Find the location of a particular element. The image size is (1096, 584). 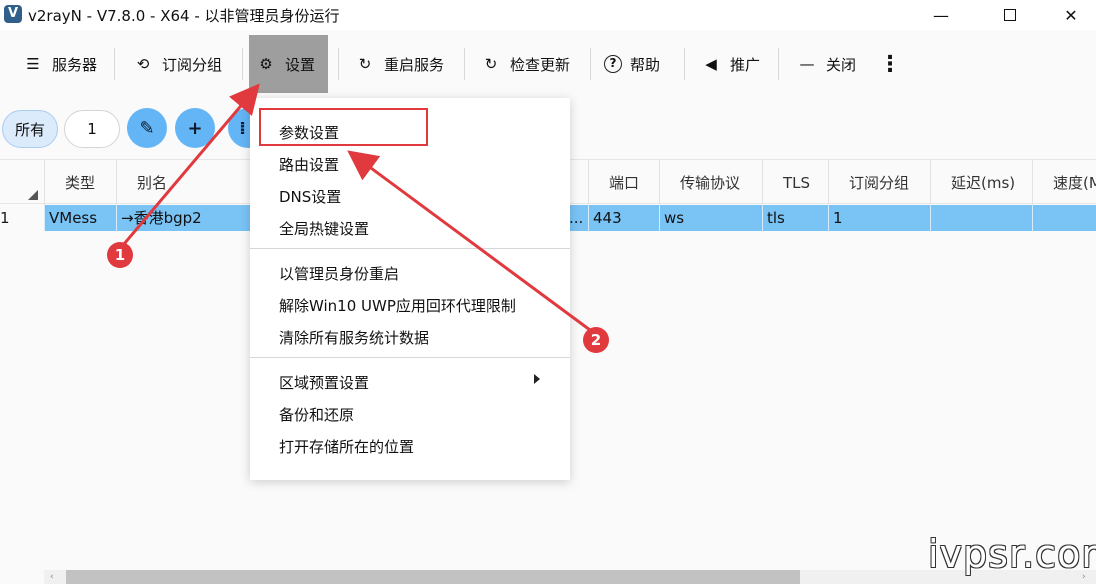

speaker-icon: ◀ is located at coordinates (711, 64).